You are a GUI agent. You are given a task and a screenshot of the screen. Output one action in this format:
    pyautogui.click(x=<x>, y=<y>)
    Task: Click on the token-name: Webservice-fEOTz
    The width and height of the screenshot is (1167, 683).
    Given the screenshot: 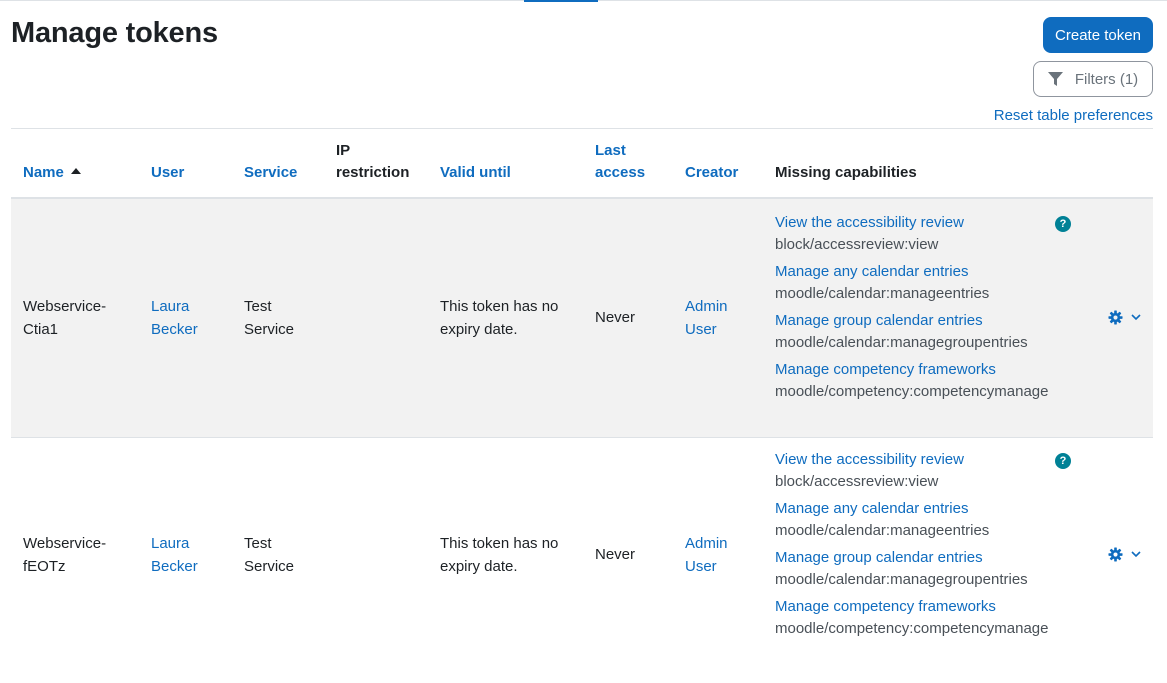 What is the action you would take?
    pyautogui.click(x=65, y=555)
    